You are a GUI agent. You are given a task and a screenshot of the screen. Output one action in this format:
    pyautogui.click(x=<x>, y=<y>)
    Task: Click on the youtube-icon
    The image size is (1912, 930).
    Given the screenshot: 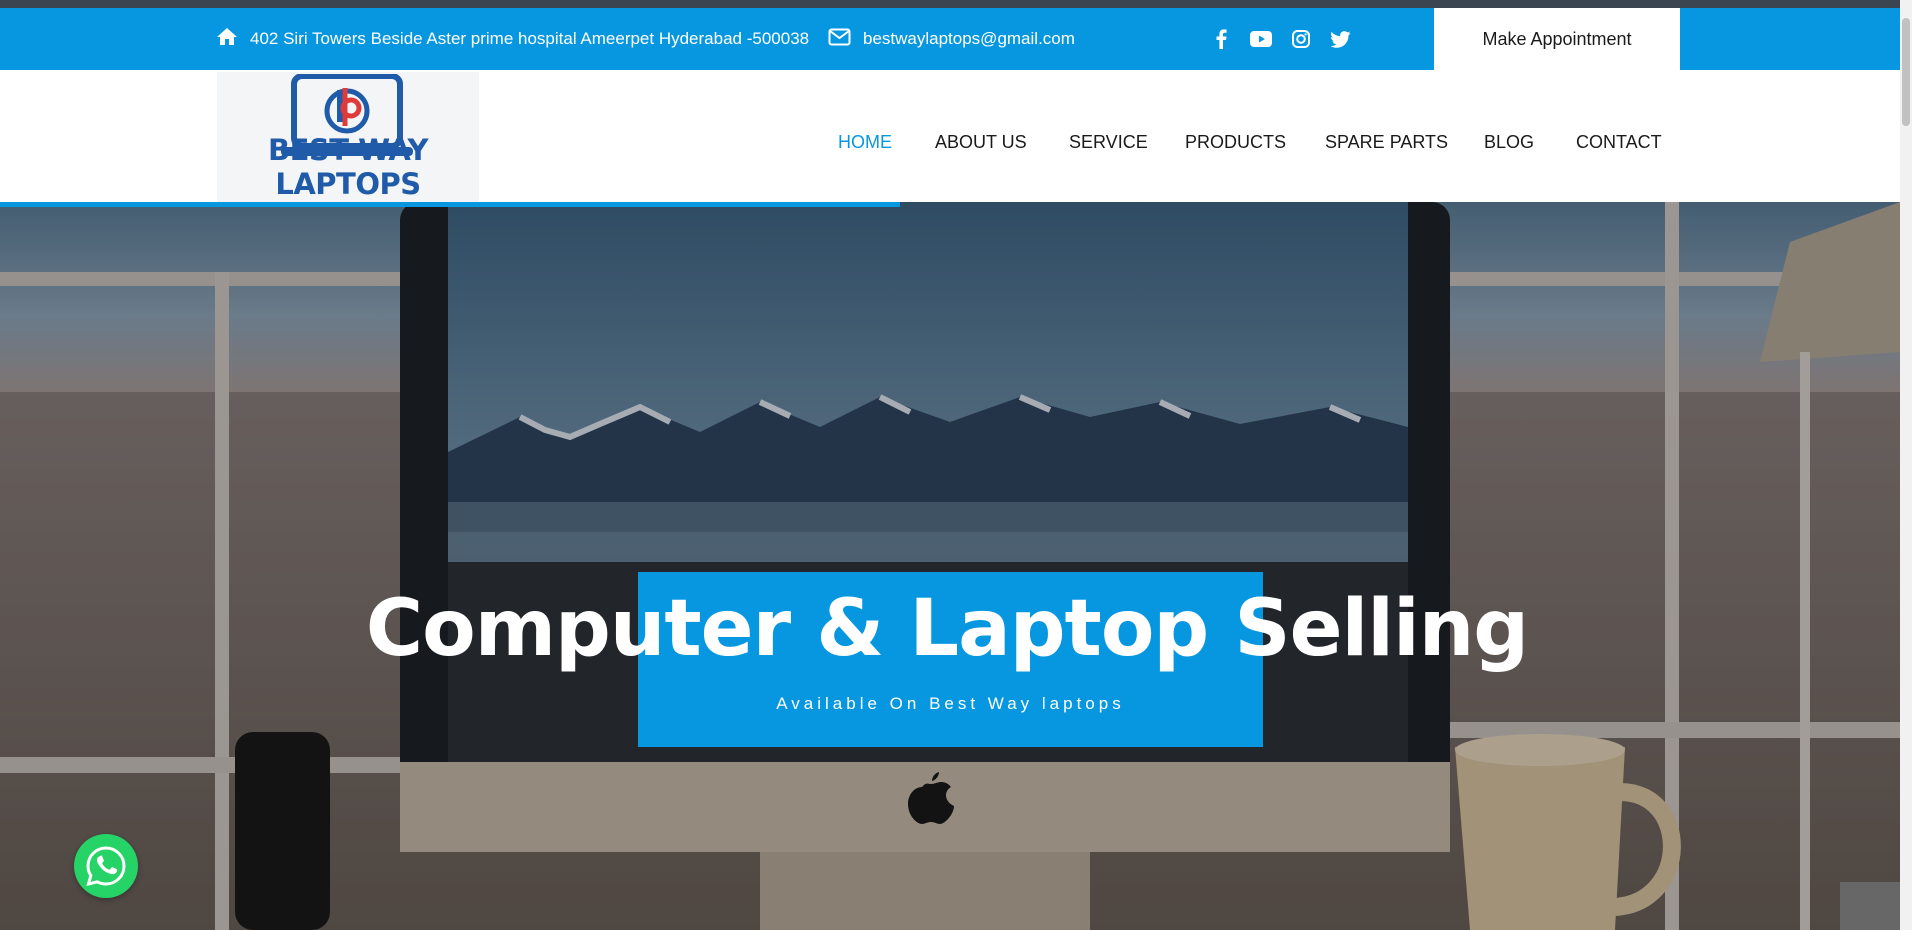 What is the action you would take?
    pyautogui.click(x=1261, y=39)
    